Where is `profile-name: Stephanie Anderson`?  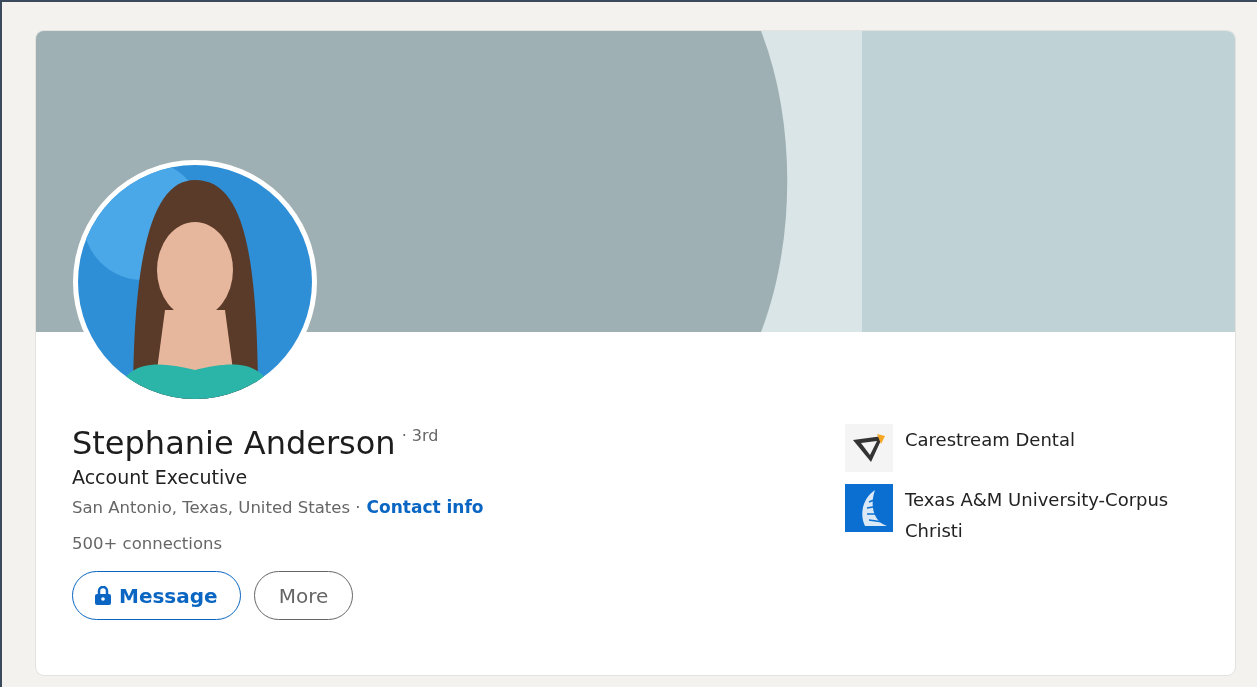
profile-name: Stephanie Anderson is located at coordinates (234, 443).